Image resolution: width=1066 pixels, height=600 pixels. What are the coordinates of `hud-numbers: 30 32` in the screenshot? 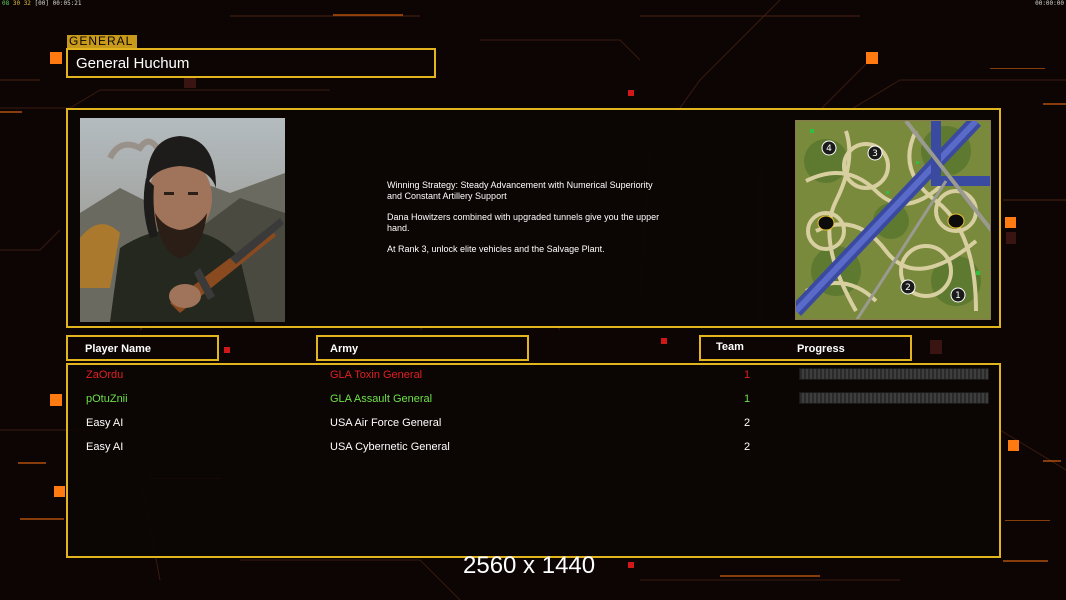 It's located at (21, 3).